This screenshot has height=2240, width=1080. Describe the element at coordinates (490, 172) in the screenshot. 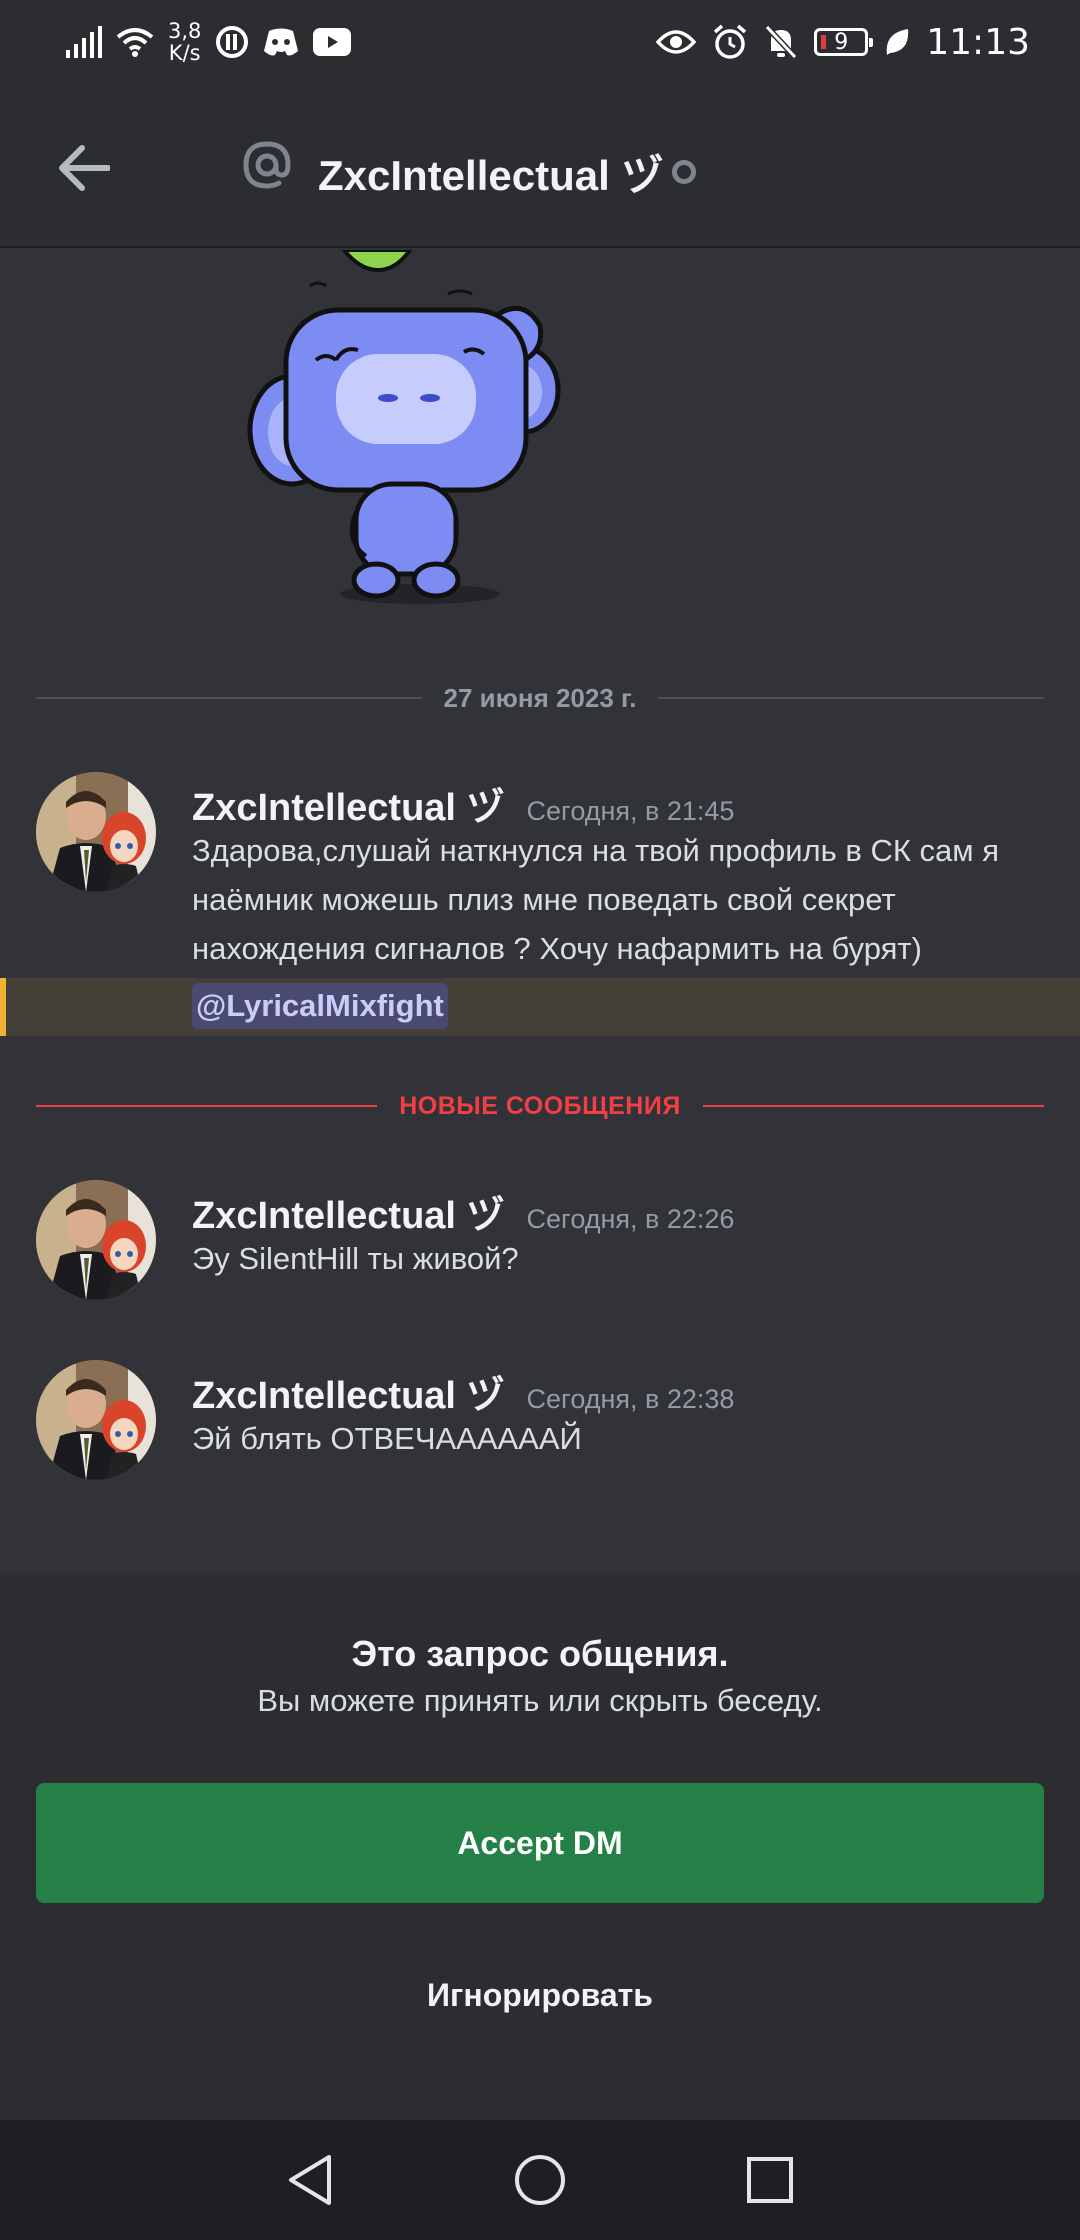

I see `channel-title: ZxcIntellectual ヅ` at that location.